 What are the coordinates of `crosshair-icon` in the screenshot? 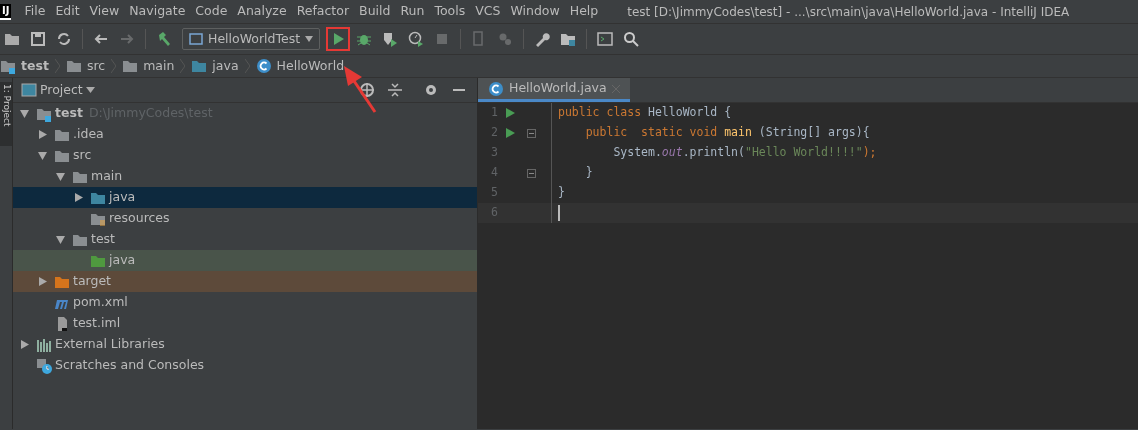 It's located at (367, 90).